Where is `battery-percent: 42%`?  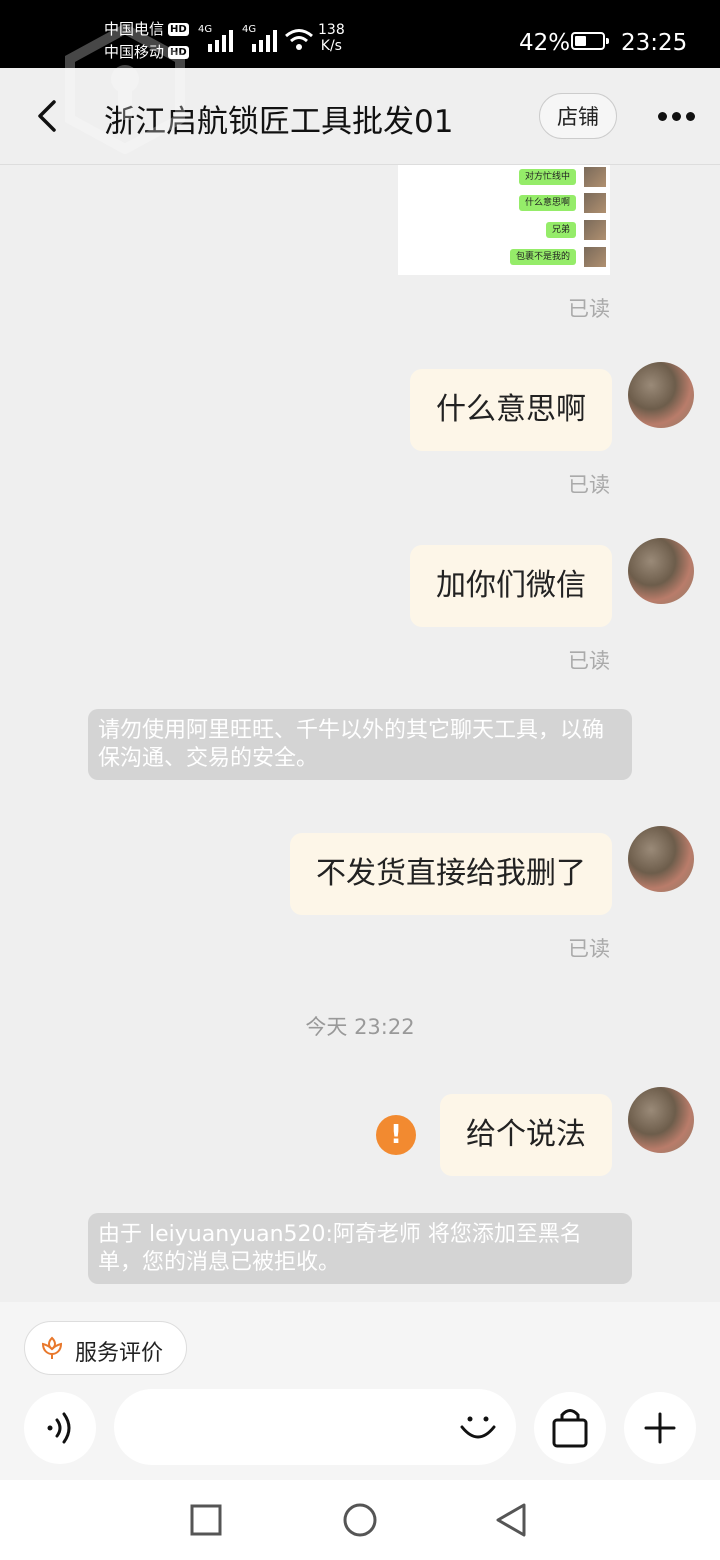 battery-percent: 42% is located at coordinates (545, 43).